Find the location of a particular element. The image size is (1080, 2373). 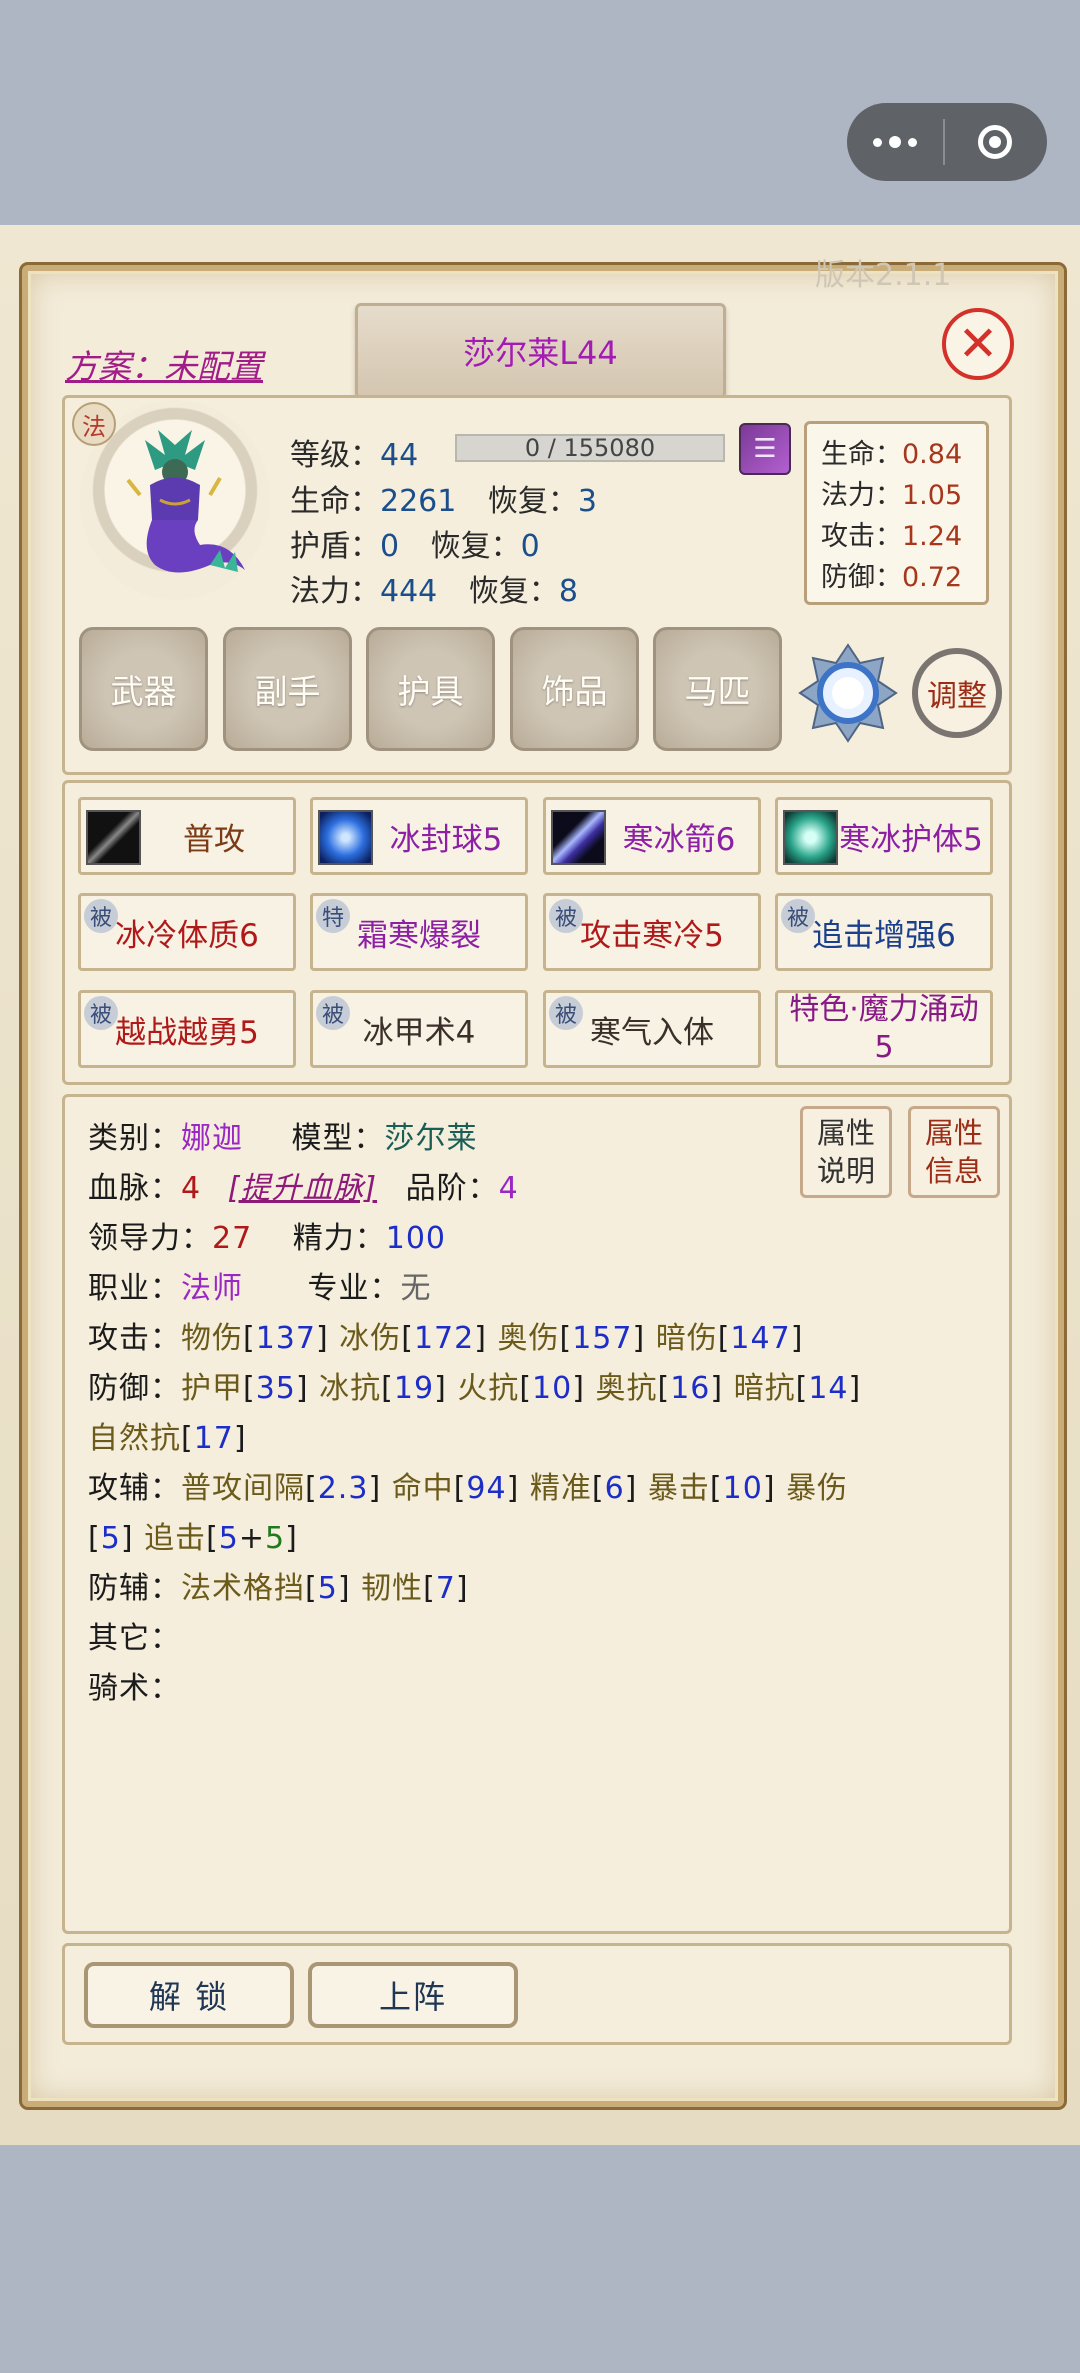

attack-stat-value: 157 is located at coordinates (602, 1338).